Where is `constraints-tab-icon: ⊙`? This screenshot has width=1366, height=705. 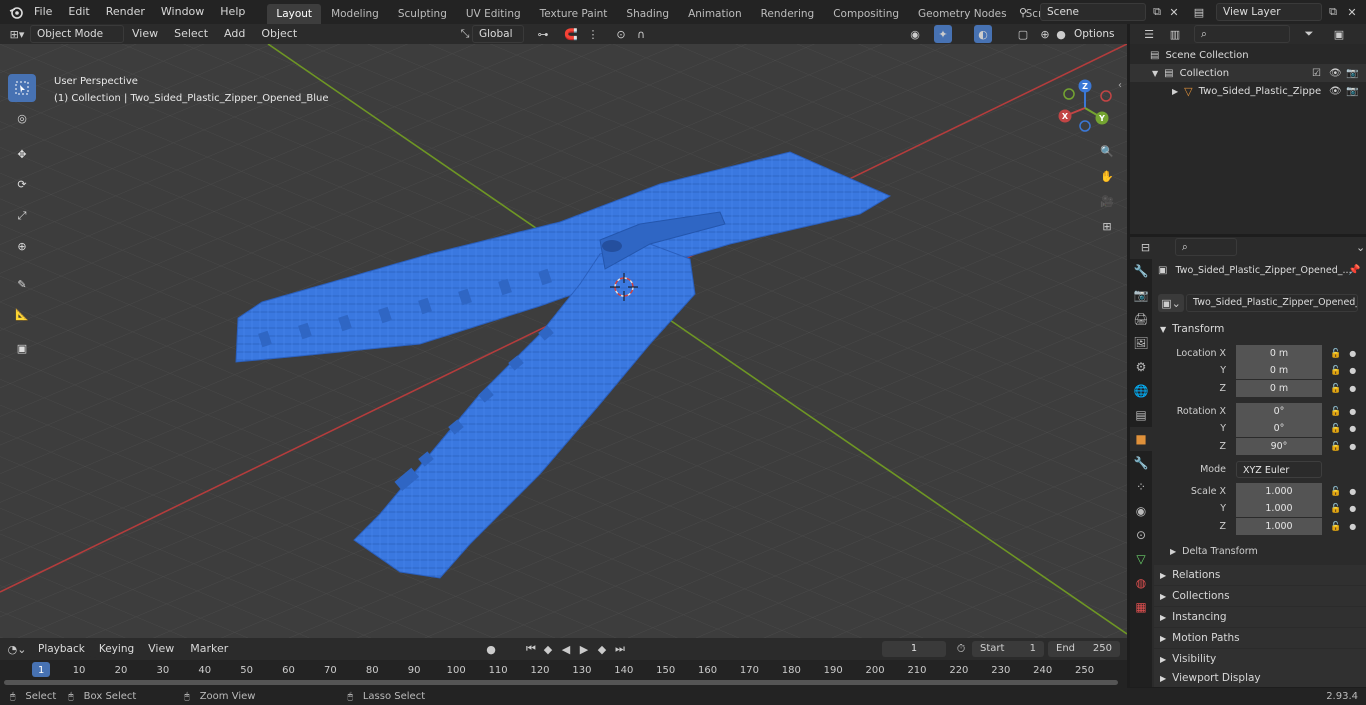
constraints-tab-icon: ⊙ is located at coordinates (1141, 535).